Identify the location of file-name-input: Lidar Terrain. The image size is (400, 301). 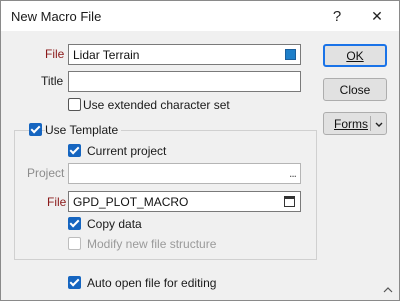
(184, 54).